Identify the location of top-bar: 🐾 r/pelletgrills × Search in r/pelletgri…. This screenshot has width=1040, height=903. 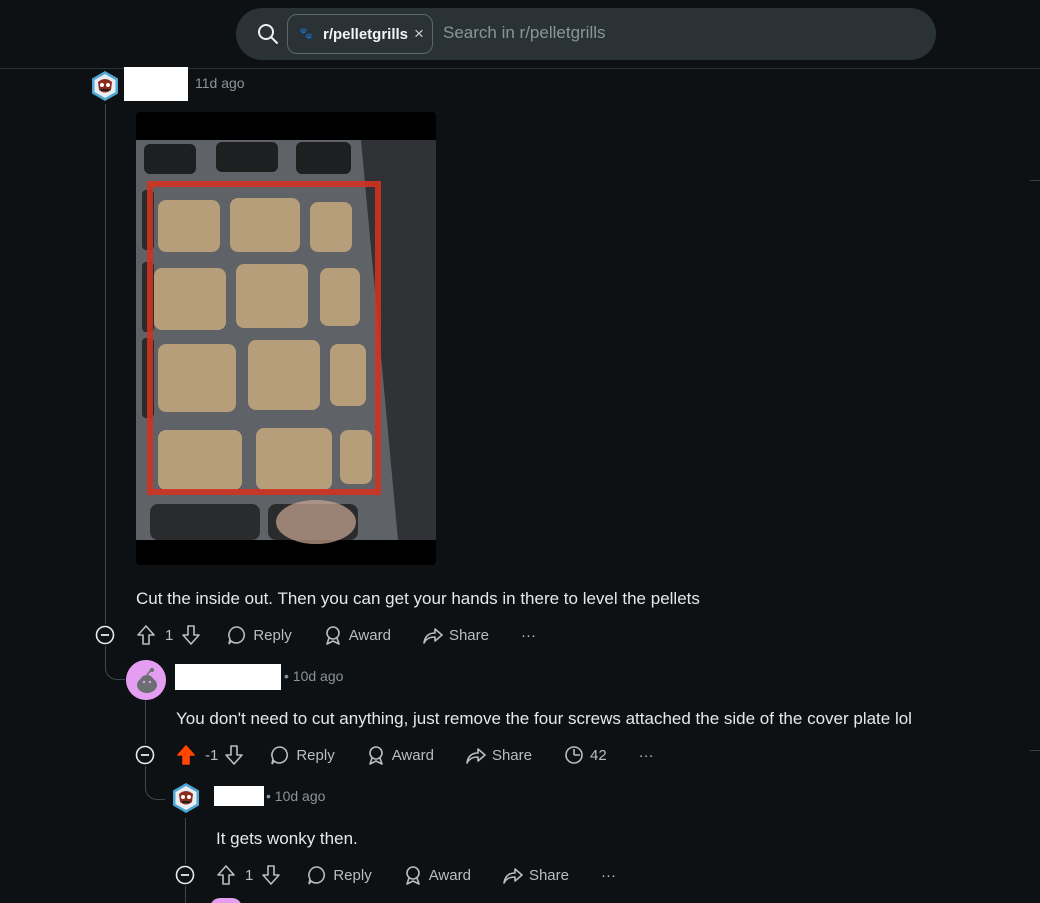
(520, 34).